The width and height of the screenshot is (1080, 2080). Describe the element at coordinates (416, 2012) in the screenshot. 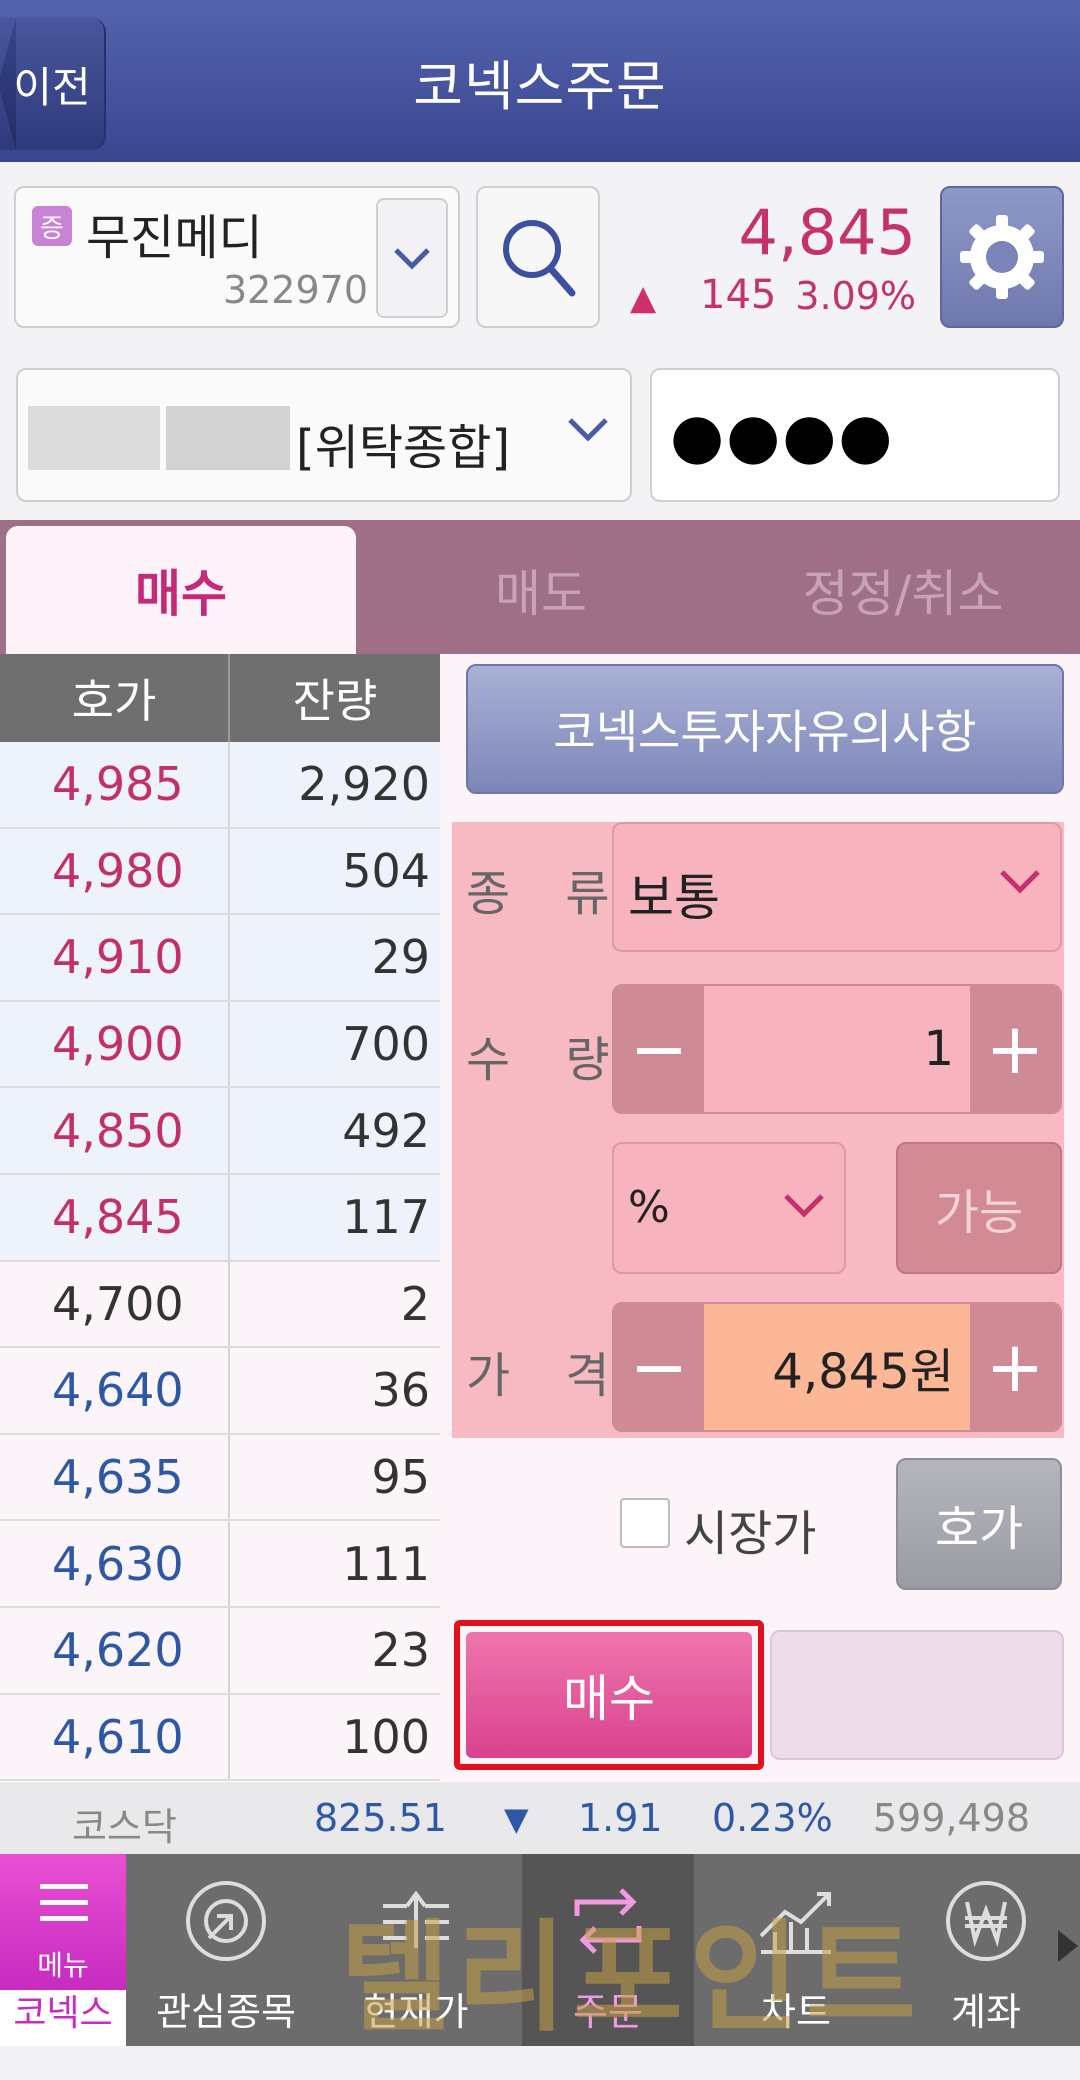

I see `nav-label: 현재가` at that location.